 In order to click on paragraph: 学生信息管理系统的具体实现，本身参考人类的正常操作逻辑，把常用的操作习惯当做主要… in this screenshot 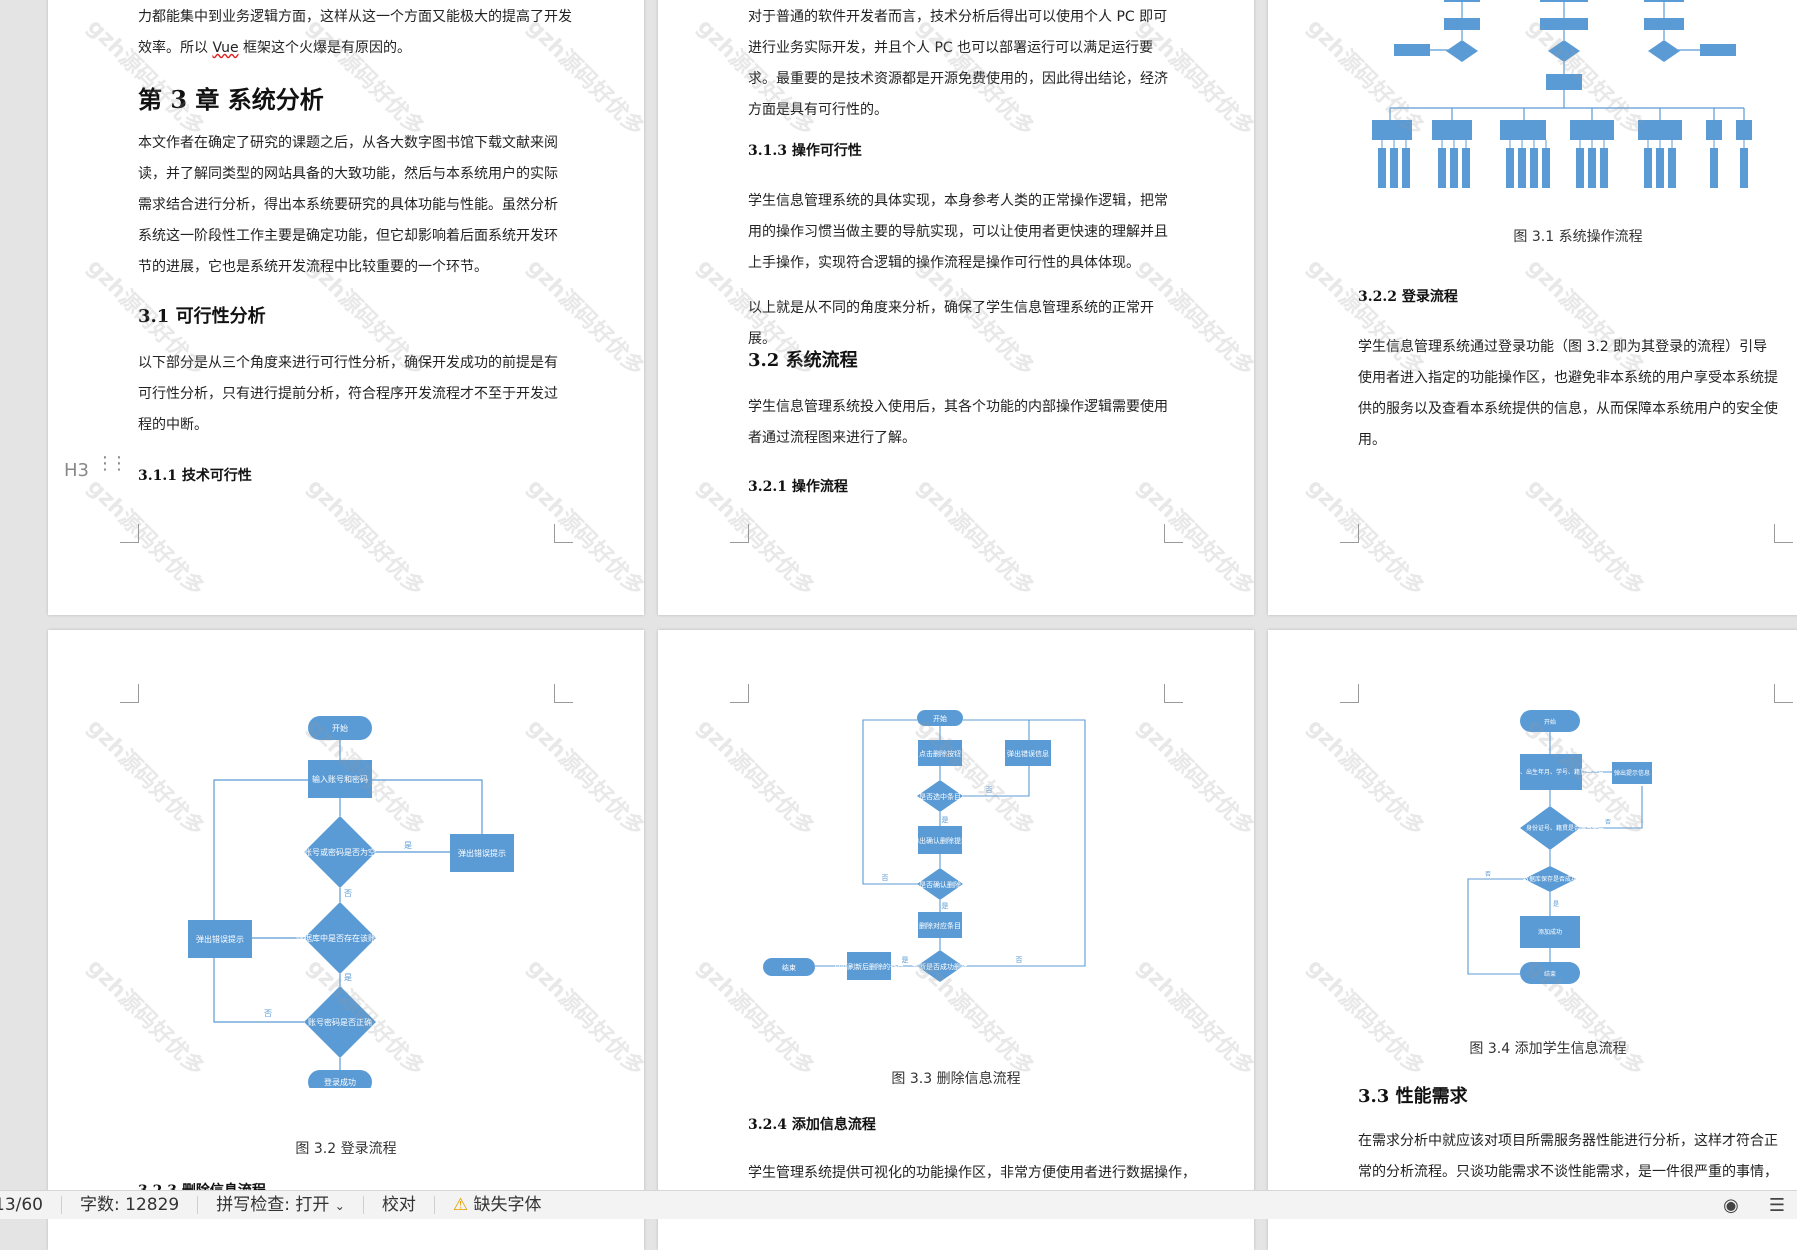, I will do `click(958, 232)`.